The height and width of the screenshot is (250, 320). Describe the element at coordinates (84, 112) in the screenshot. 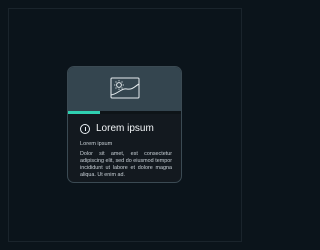

I see `progress-fill` at that location.